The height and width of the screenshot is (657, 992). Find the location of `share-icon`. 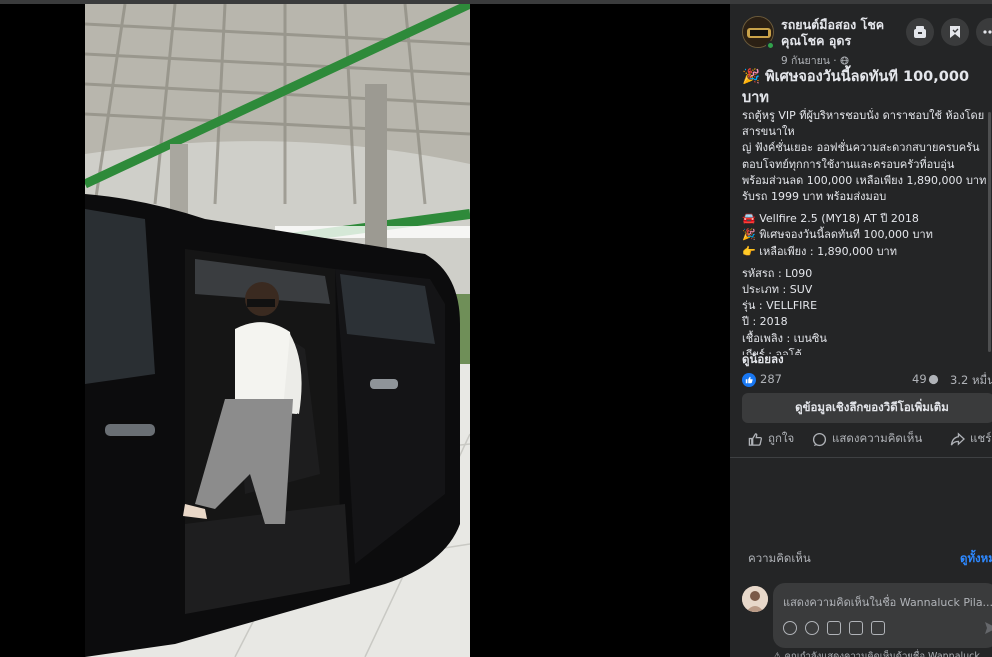

share-icon is located at coordinates (957, 438).